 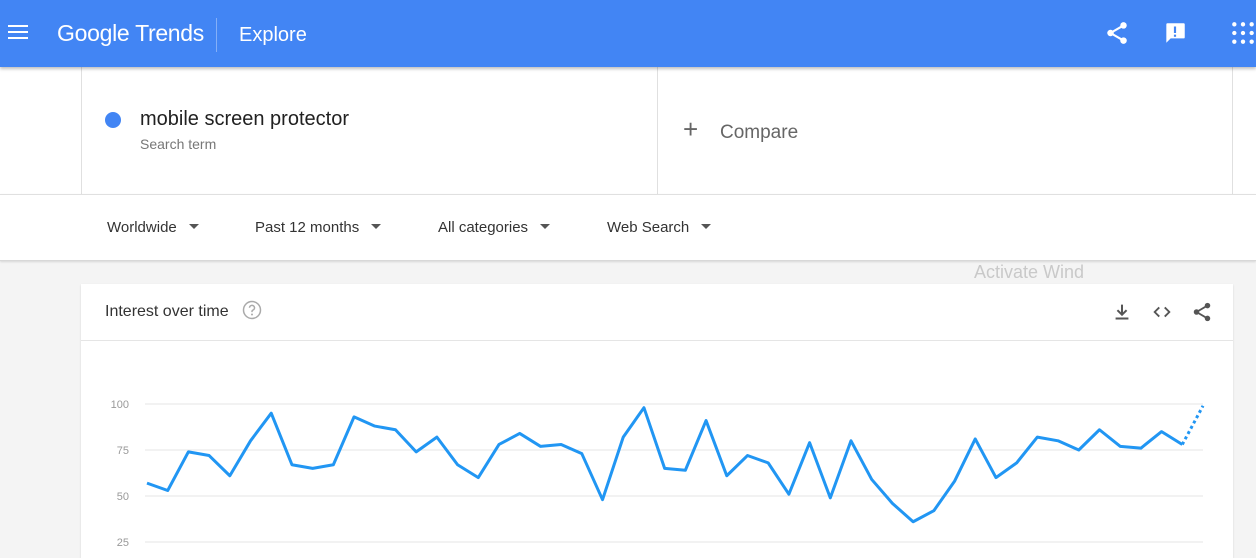 What do you see at coordinates (18, 33) in the screenshot?
I see `menu-icon` at bounding box center [18, 33].